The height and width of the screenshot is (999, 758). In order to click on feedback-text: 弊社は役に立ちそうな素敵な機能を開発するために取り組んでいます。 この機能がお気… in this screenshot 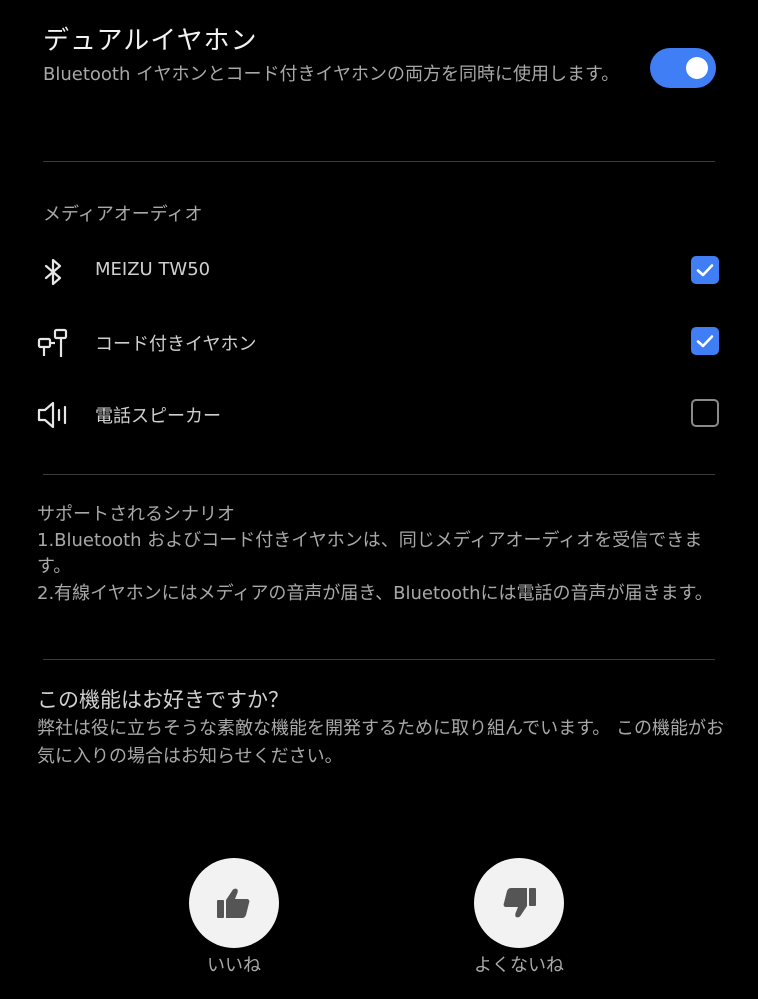, I will do `click(381, 742)`.